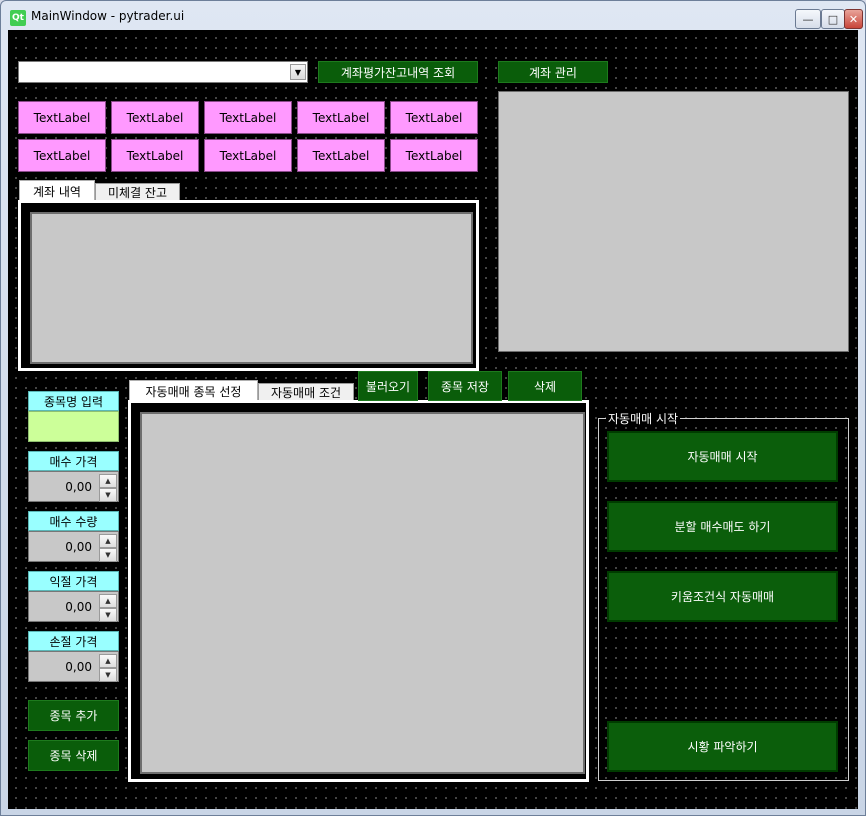 This screenshot has width=866, height=816. What do you see at coordinates (434, 117) in the screenshot?
I see `text-label-5: TextLabel` at bounding box center [434, 117].